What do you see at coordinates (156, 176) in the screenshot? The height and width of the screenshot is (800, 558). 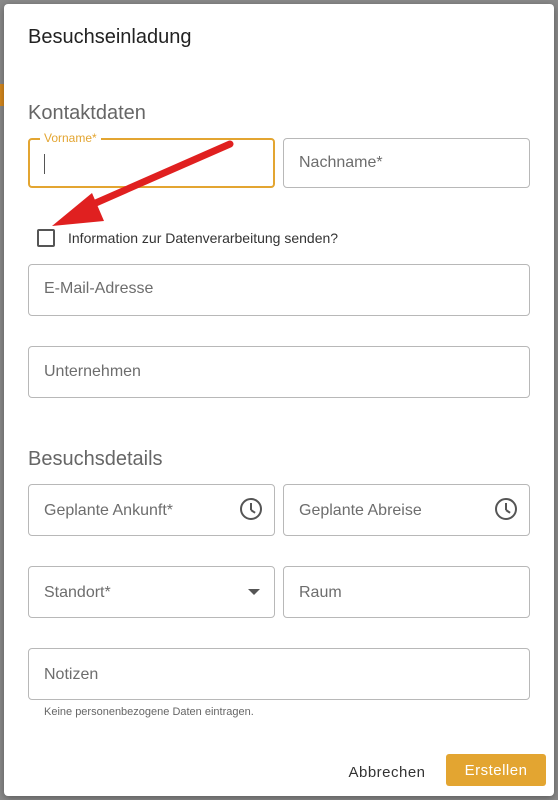 I see `arrow-shaft` at bounding box center [156, 176].